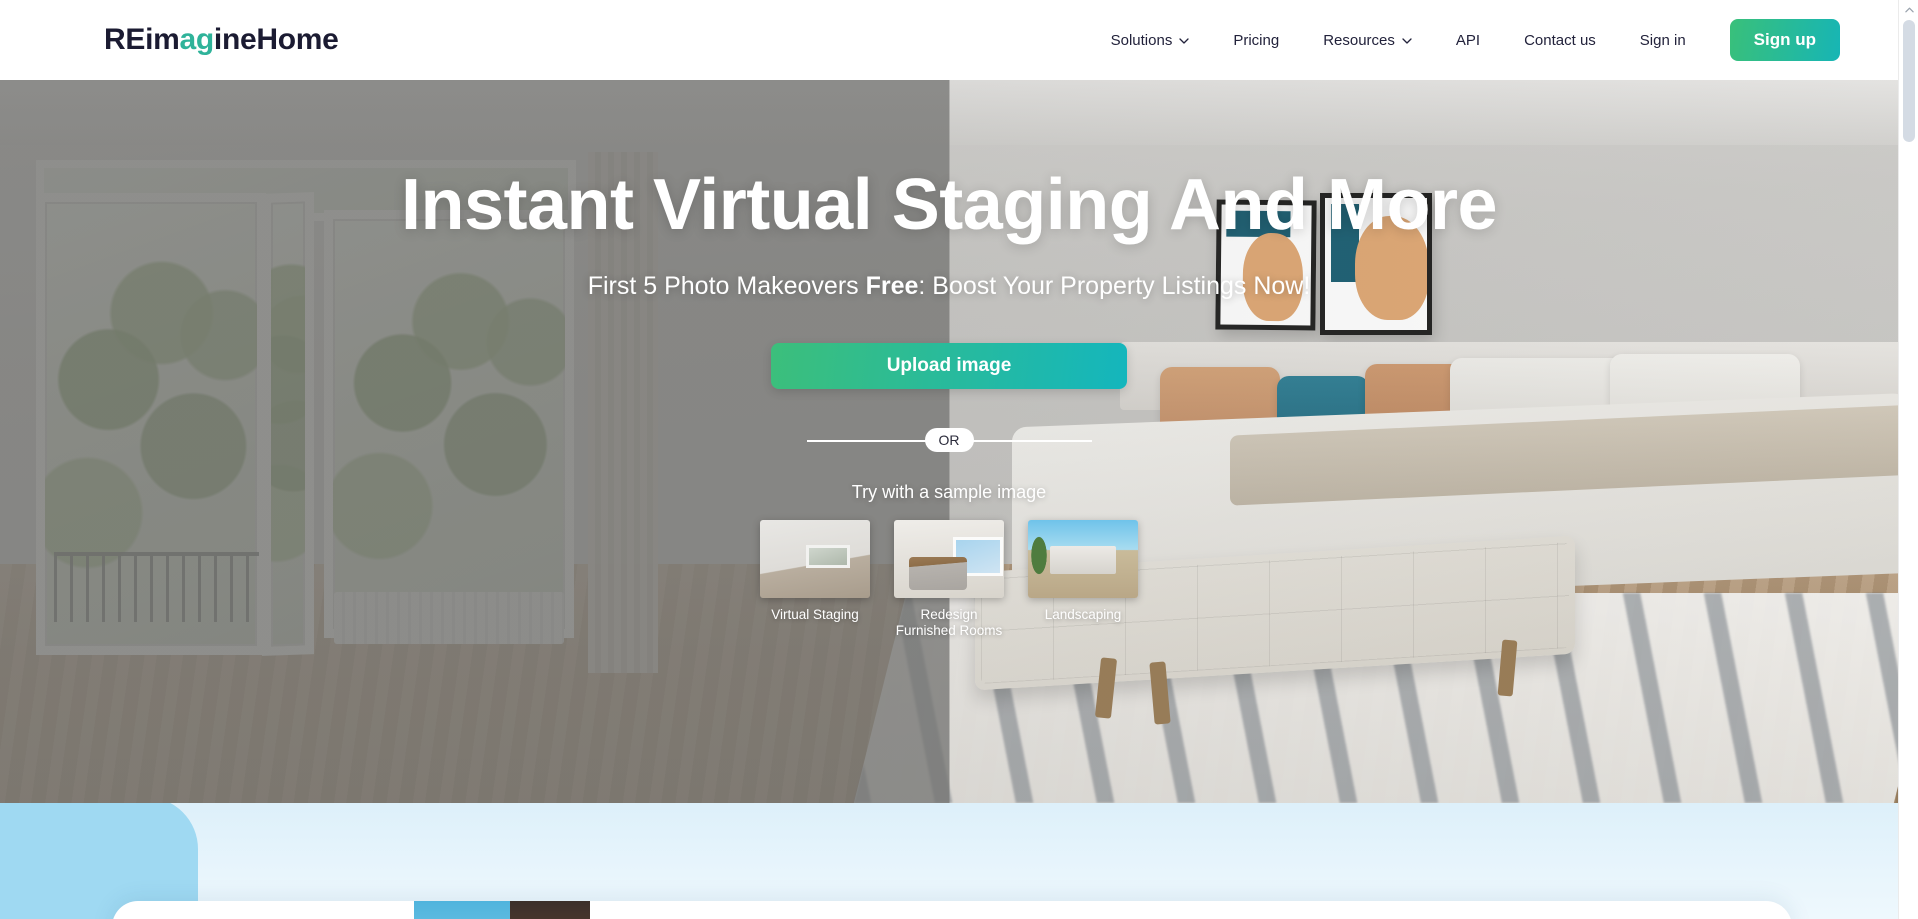  What do you see at coordinates (276, 39) in the screenshot?
I see `brand-logo-part2: ineHome` at bounding box center [276, 39].